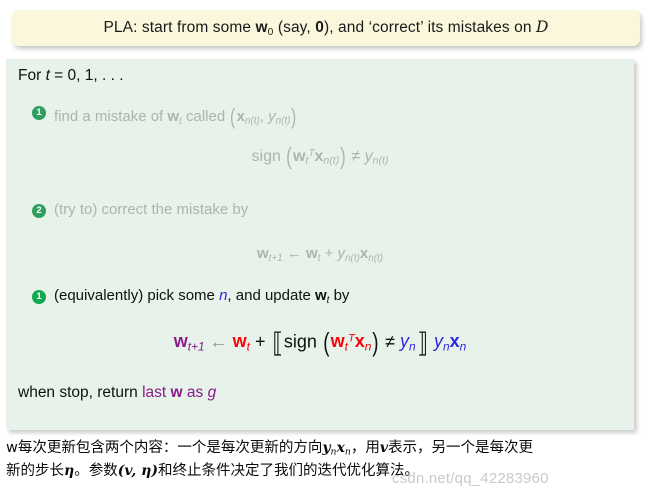  What do you see at coordinates (189, 342) in the screenshot?
I see `formula3-w-next: wt+1` at bounding box center [189, 342].